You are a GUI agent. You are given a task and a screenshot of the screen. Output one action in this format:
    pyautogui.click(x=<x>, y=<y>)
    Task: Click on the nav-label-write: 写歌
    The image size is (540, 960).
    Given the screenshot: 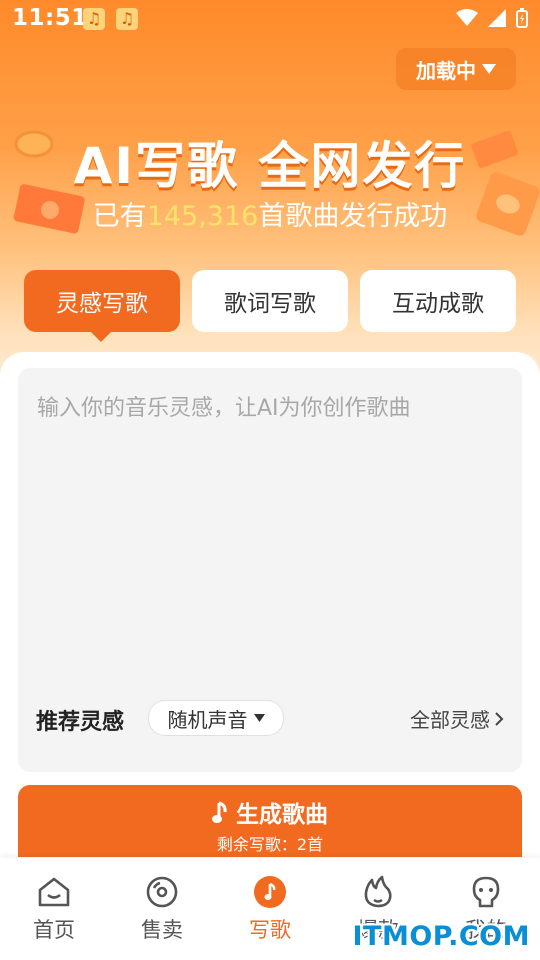 What is the action you would take?
    pyautogui.click(x=270, y=930)
    